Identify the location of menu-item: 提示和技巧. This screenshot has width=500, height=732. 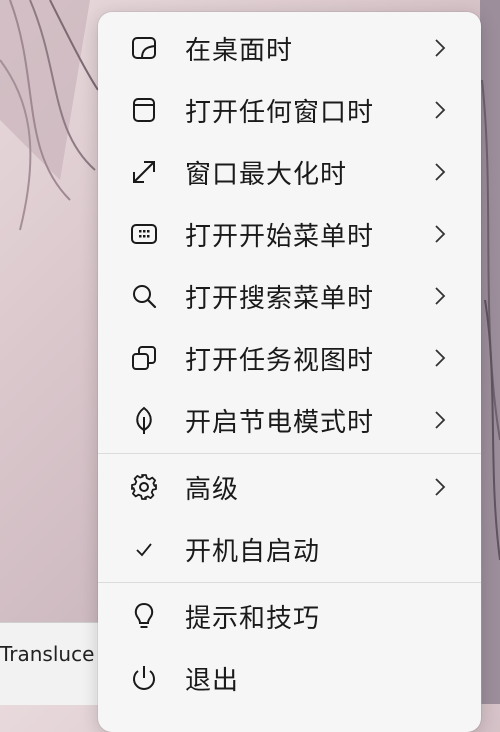
(289, 616).